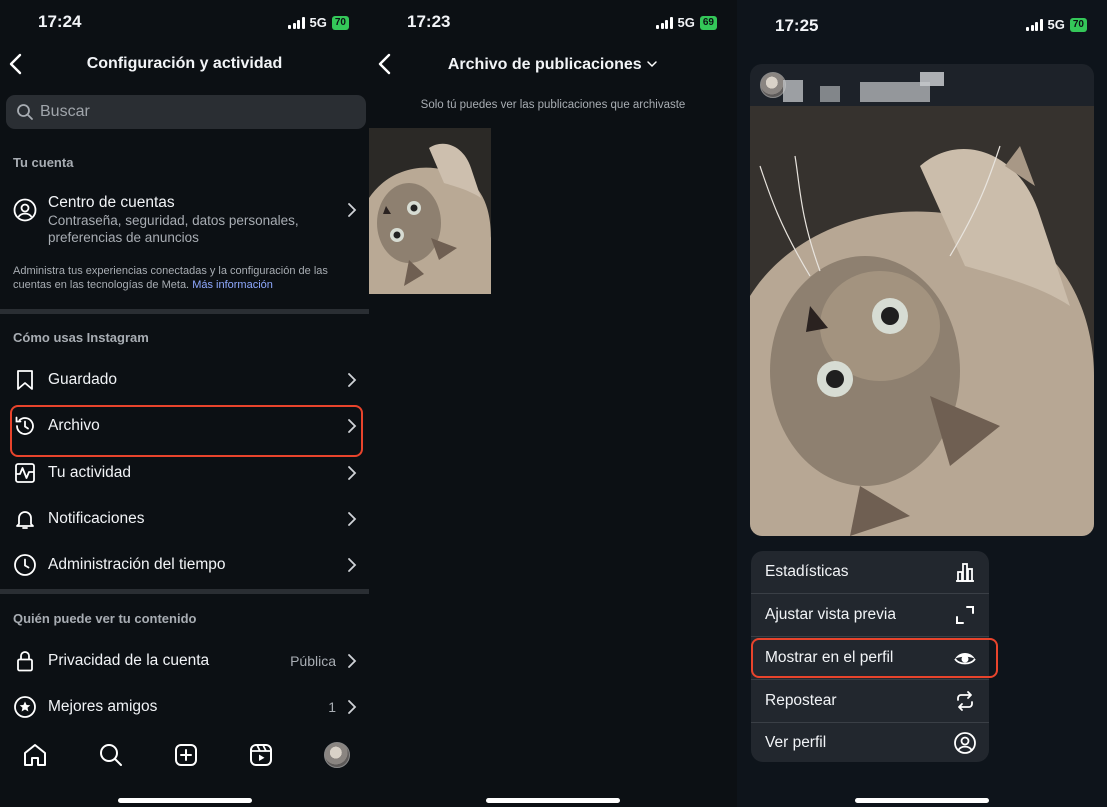  I want to click on repost-icon, so click(965, 701).